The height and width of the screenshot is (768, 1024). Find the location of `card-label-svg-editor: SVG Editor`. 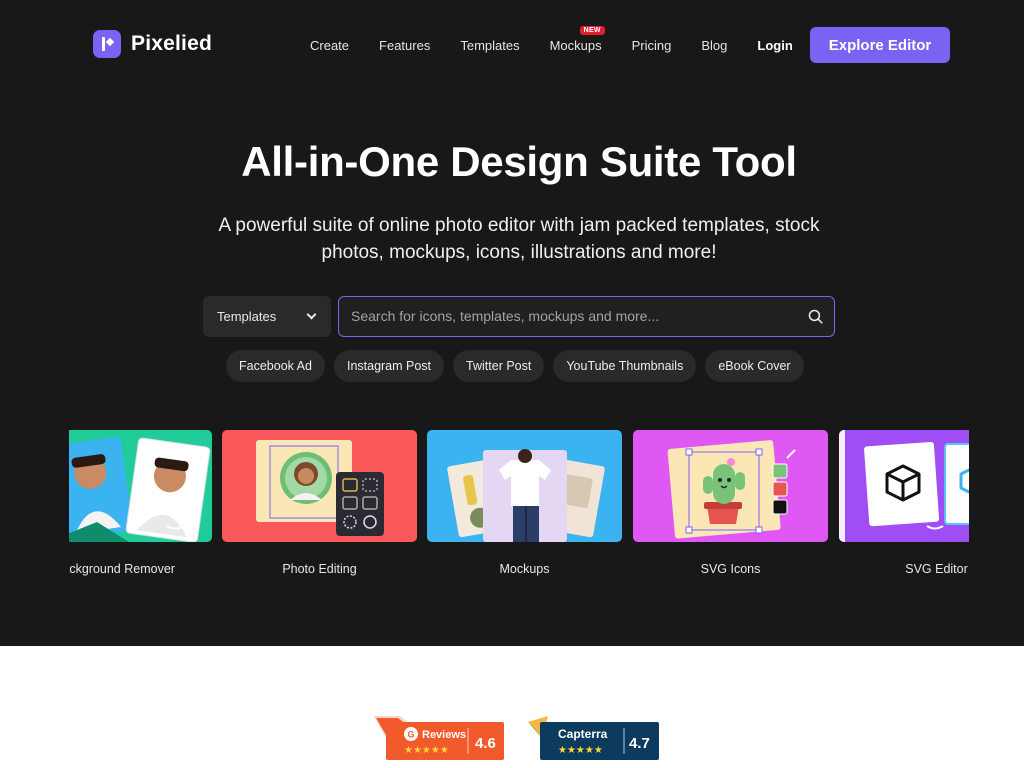

card-label-svg-editor: SVG Editor is located at coordinates (936, 569).